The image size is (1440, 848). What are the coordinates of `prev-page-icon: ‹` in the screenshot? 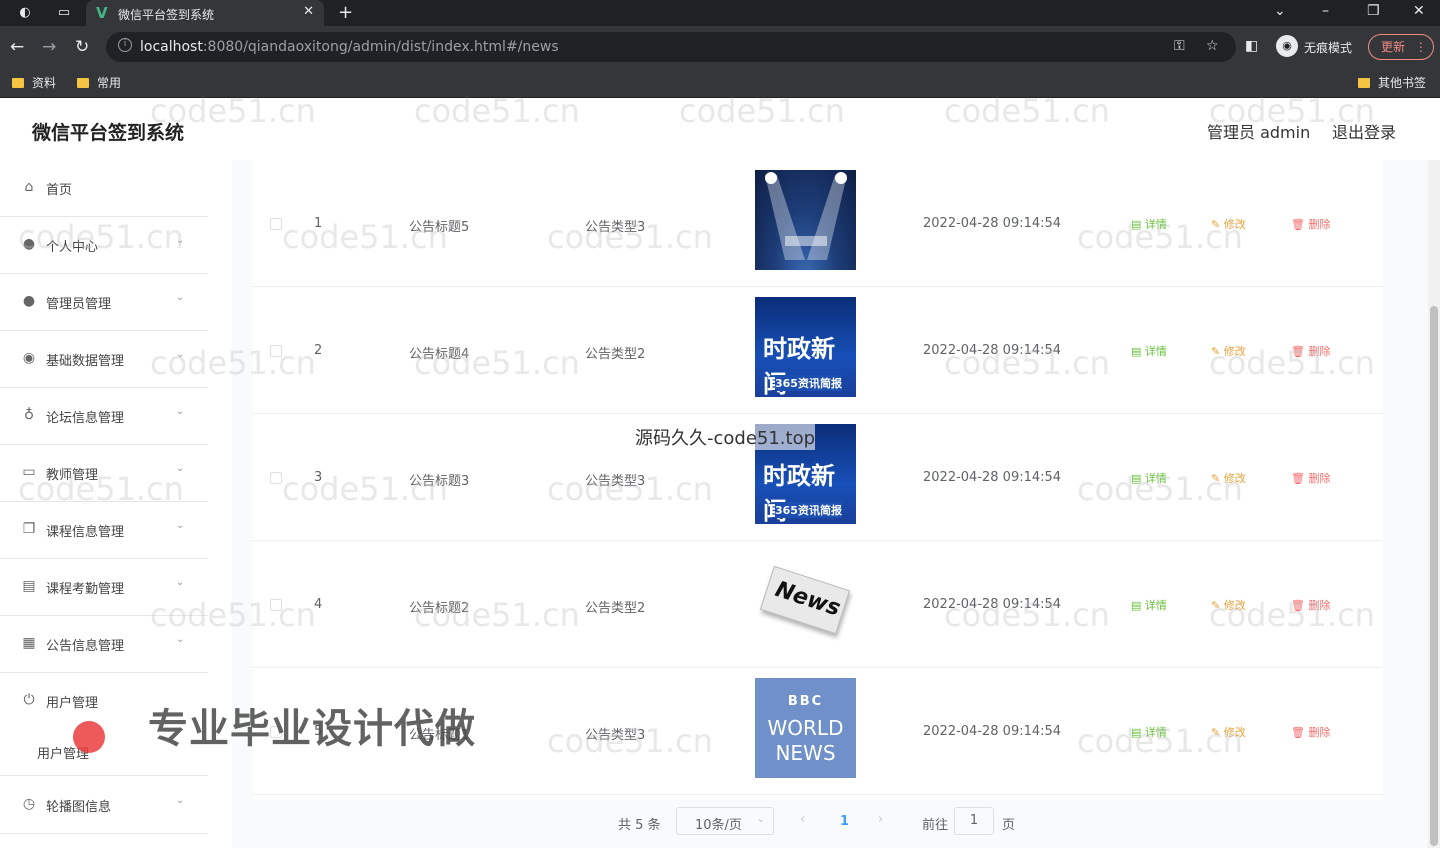 It's located at (802, 819).